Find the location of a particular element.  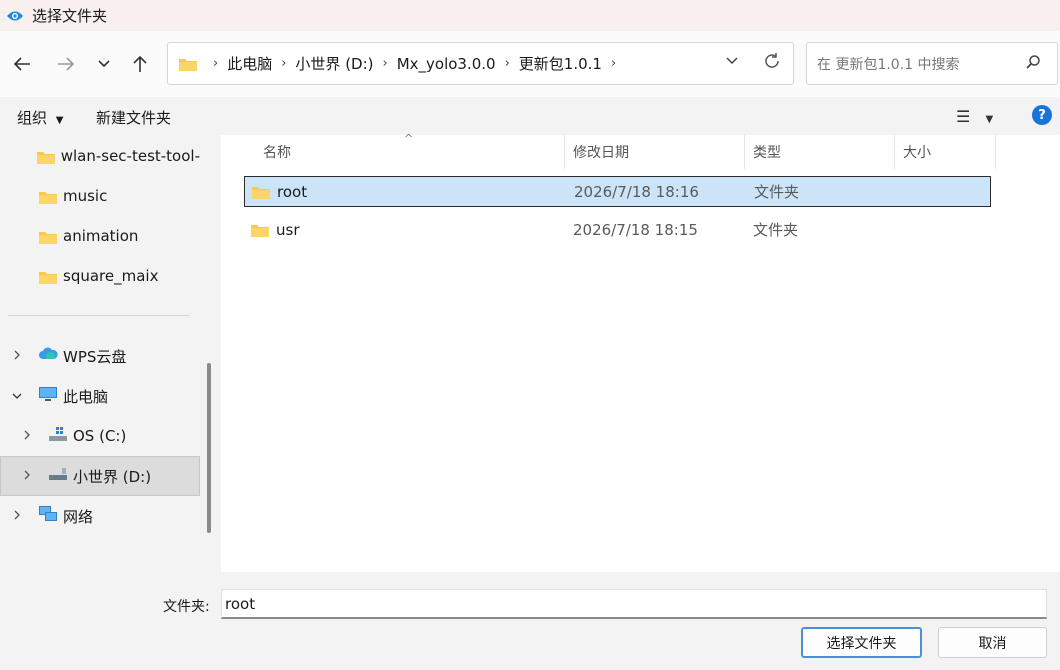

sidebar-item-animation: animation is located at coordinates (100, 236).